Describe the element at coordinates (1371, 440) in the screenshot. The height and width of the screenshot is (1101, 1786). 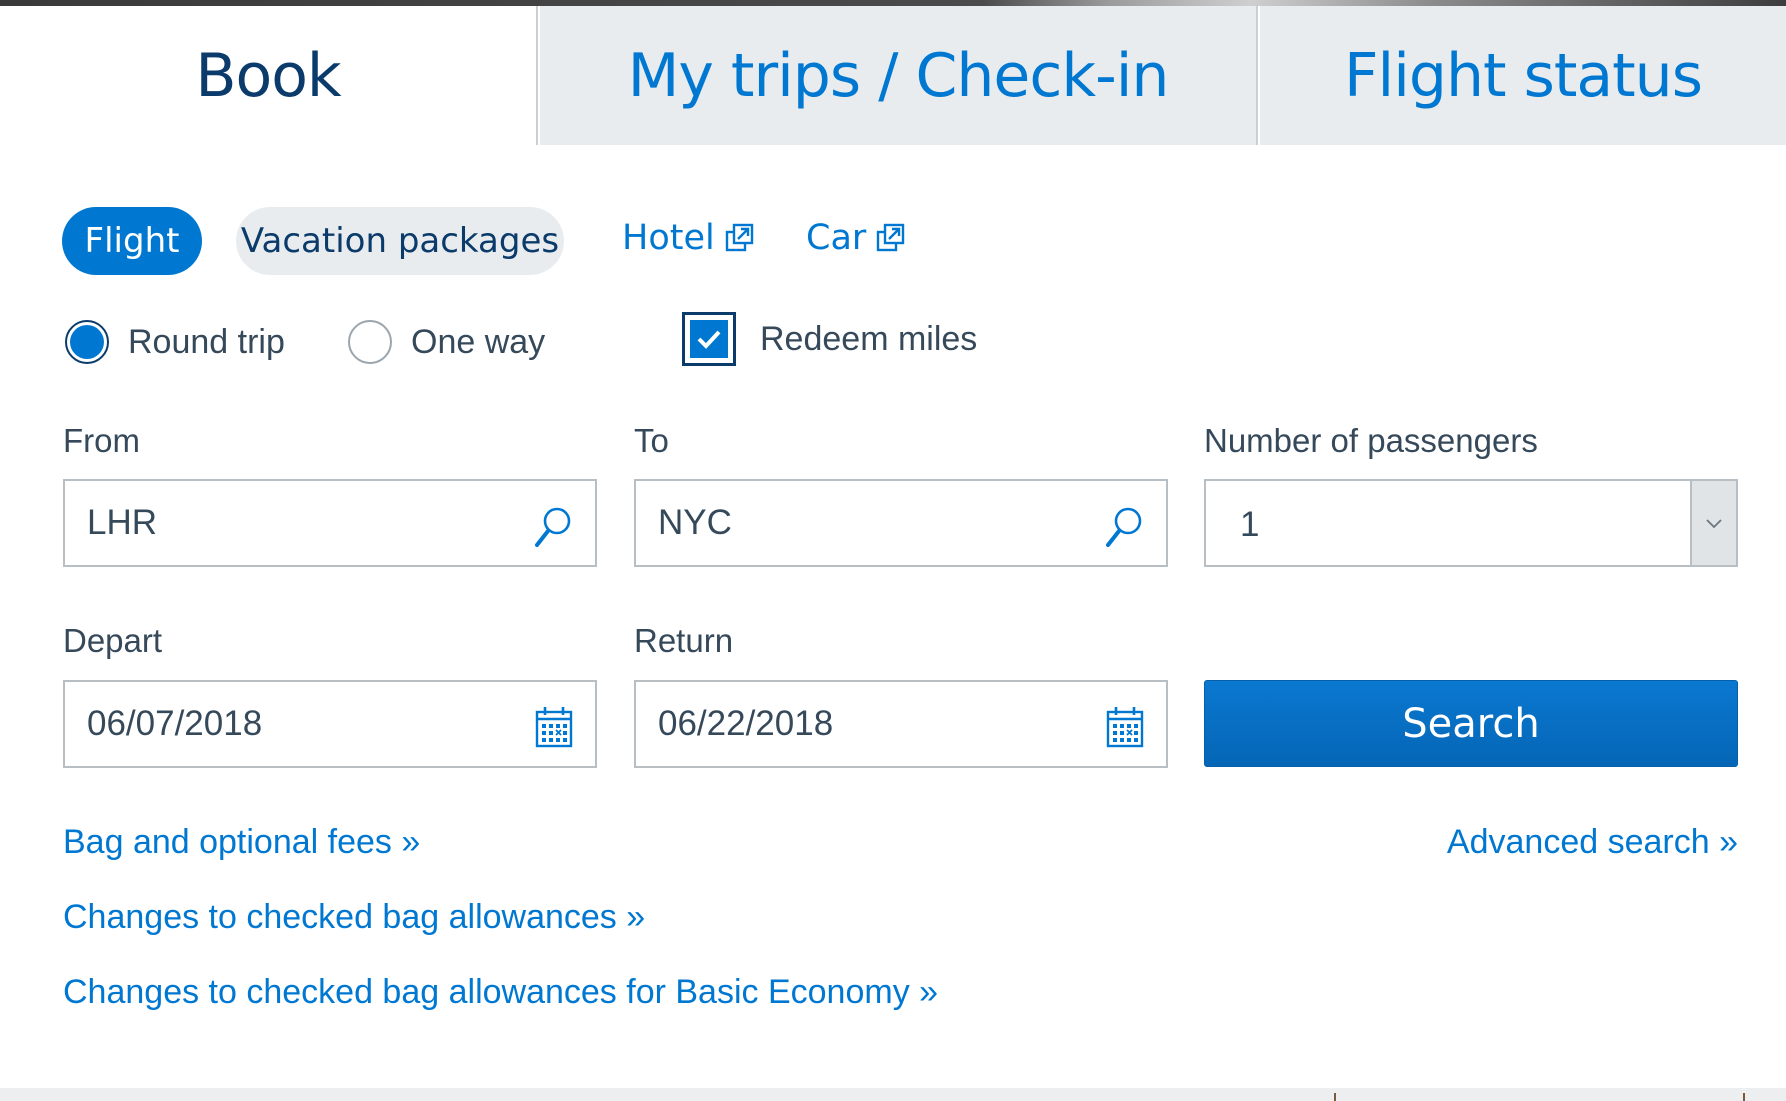
I see `passengers-label: Number of passengers` at that location.